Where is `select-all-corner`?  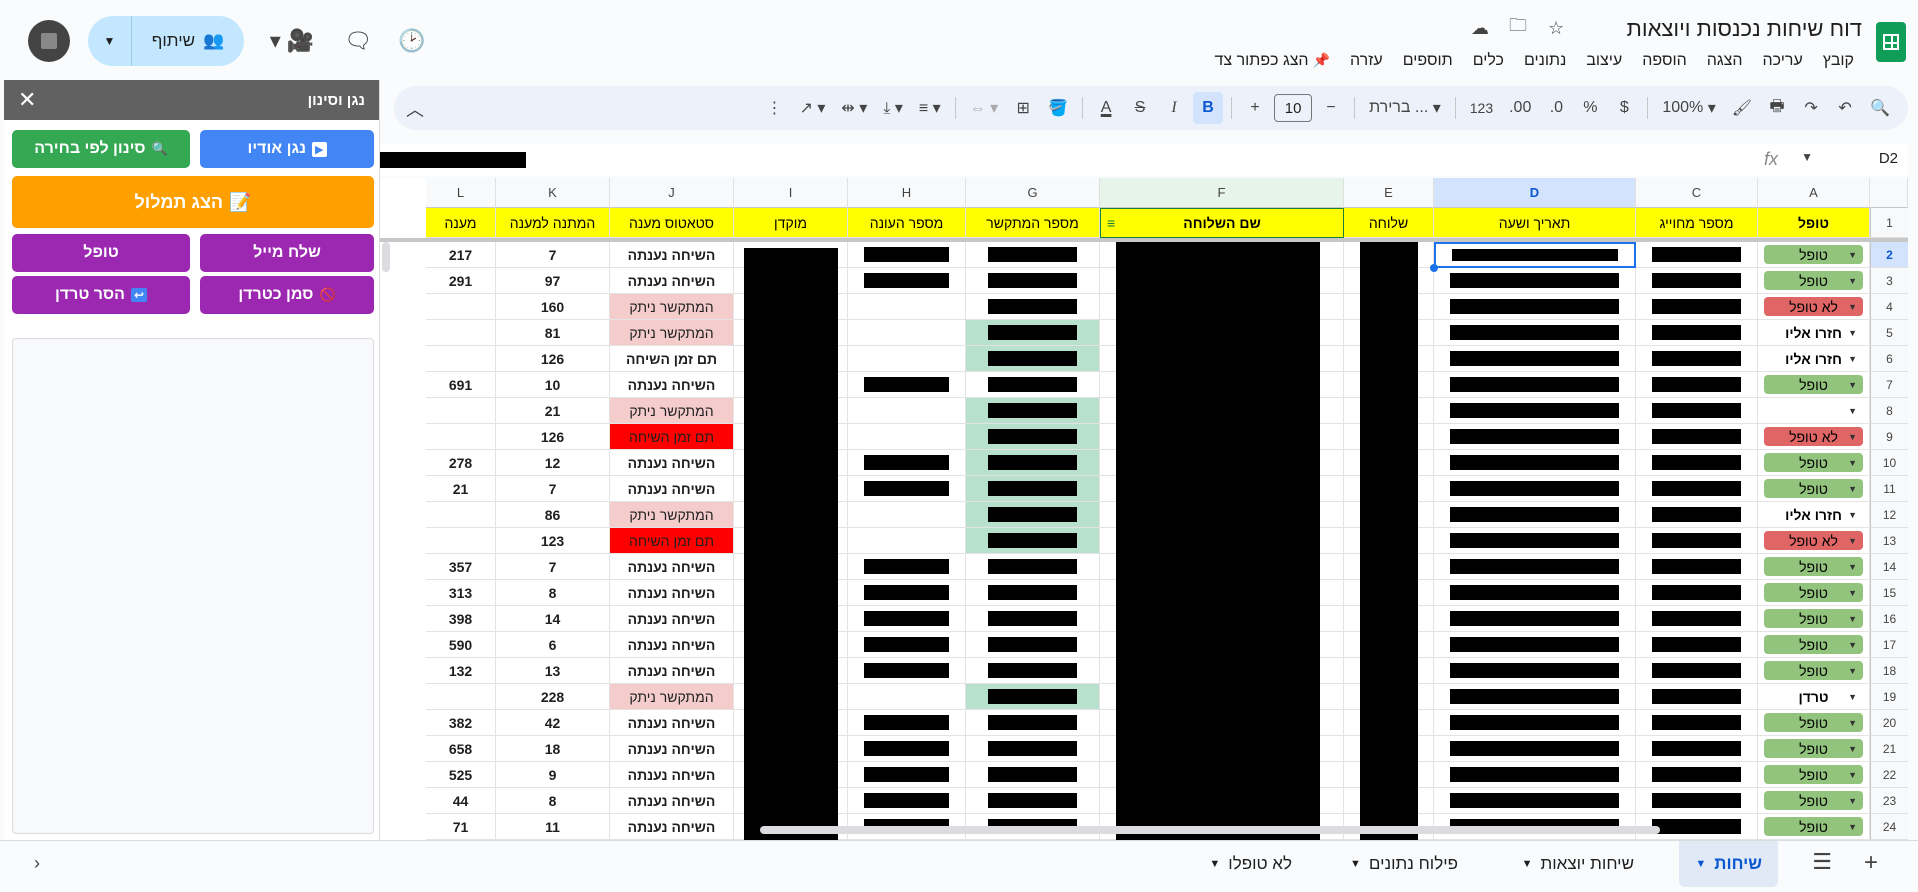
select-all-corner is located at coordinates (1889, 193).